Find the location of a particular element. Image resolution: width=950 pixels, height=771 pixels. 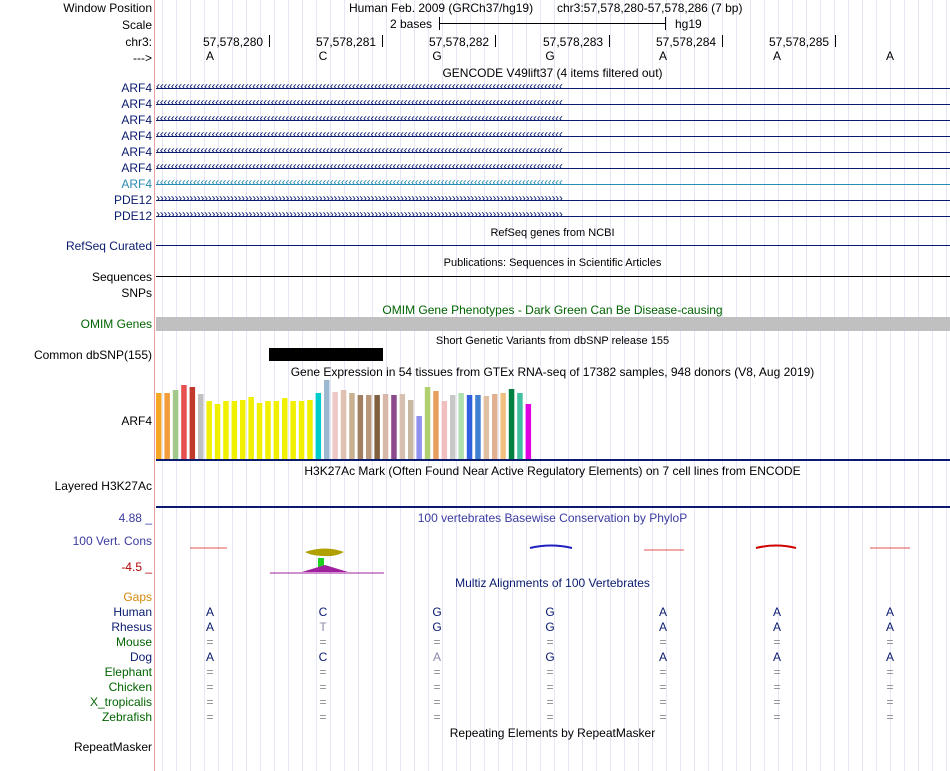

repeatmasker-label: RepeatMasker is located at coordinates (113, 747).